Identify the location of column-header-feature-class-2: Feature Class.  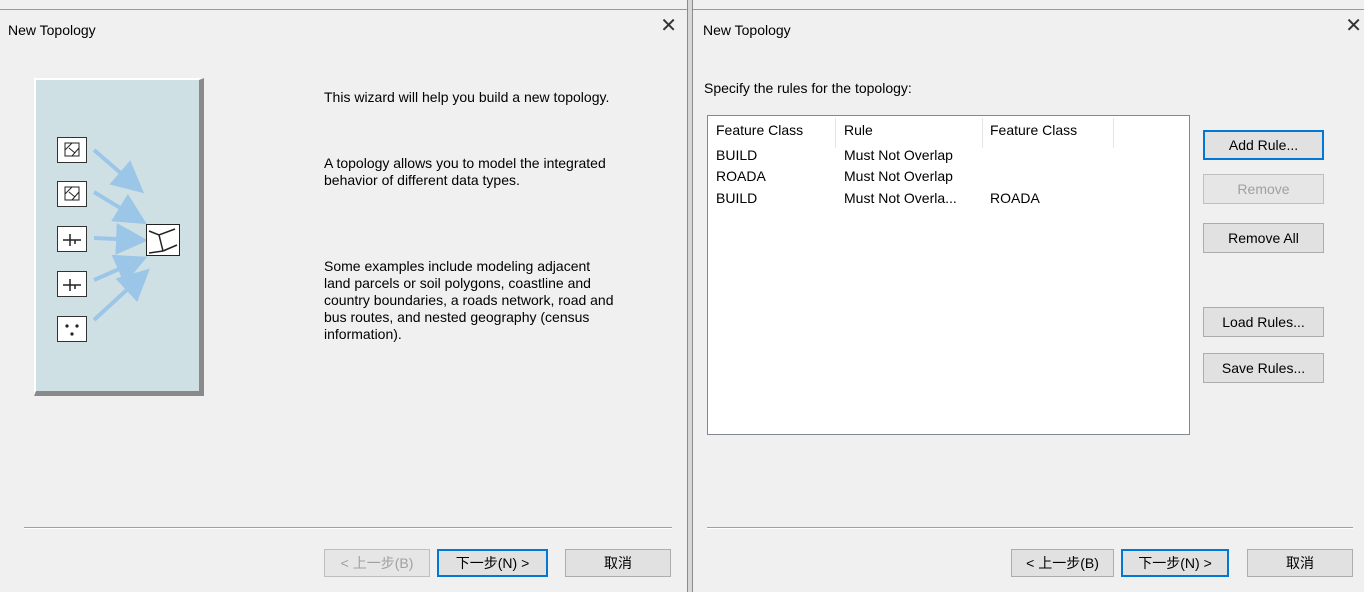
(1033, 133).